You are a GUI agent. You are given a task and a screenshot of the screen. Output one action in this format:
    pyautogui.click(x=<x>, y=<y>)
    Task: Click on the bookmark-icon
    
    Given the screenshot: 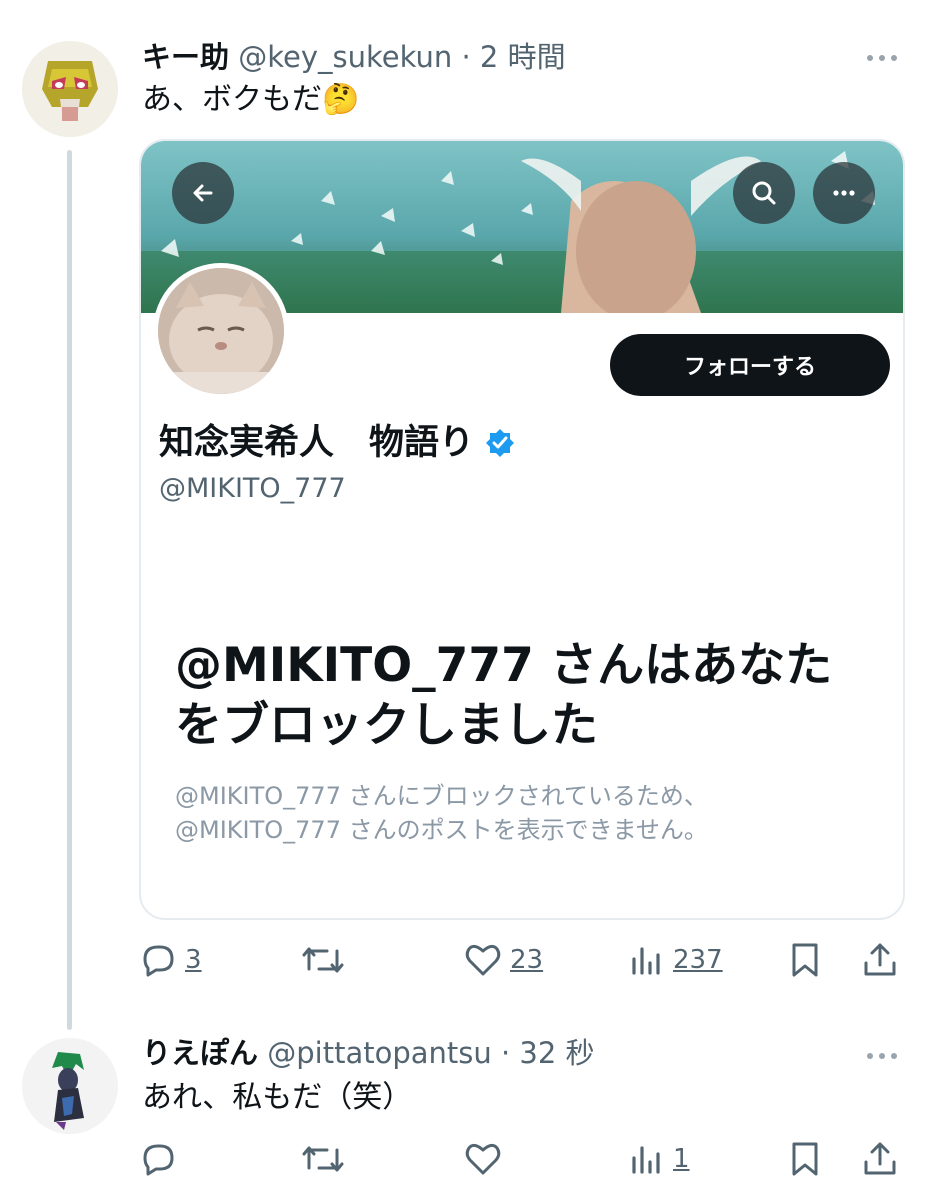 What is the action you would take?
    pyautogui.click(x=805, y=1159)
    